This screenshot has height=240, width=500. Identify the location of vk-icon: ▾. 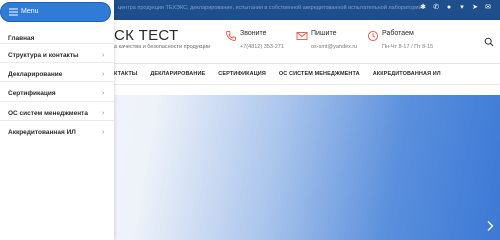
(462, 8).